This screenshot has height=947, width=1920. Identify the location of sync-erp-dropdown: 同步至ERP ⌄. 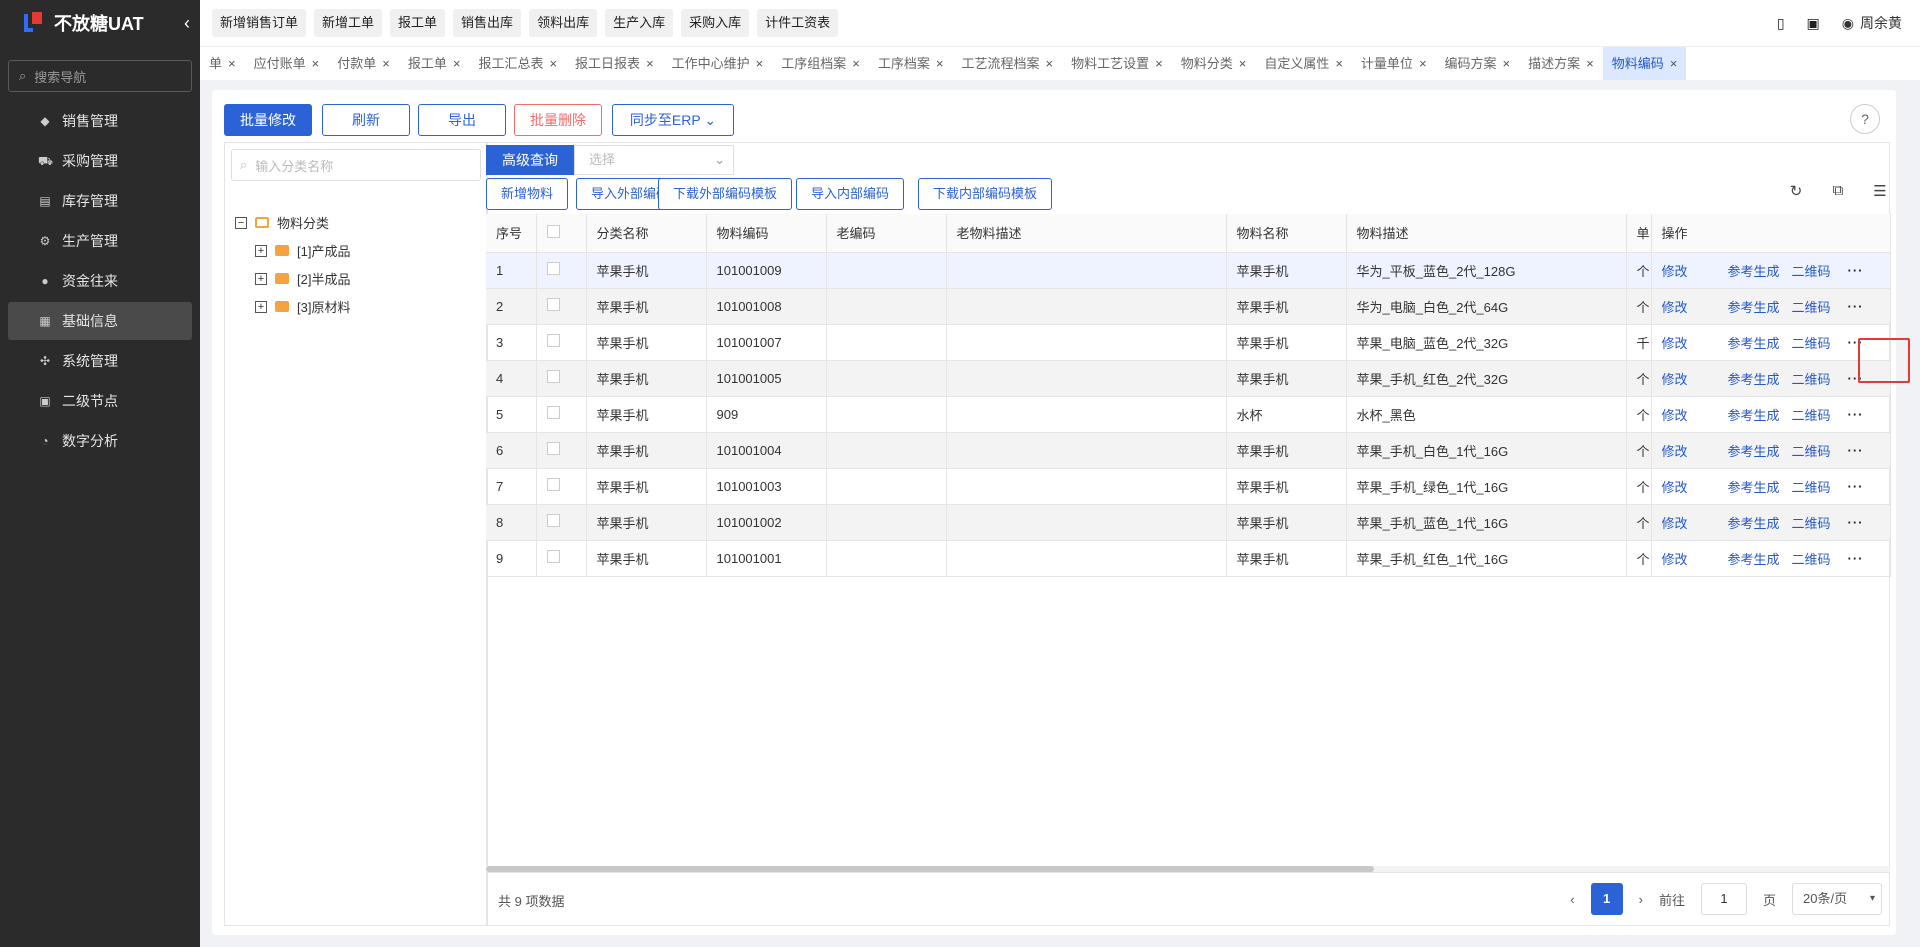
(673, 120).